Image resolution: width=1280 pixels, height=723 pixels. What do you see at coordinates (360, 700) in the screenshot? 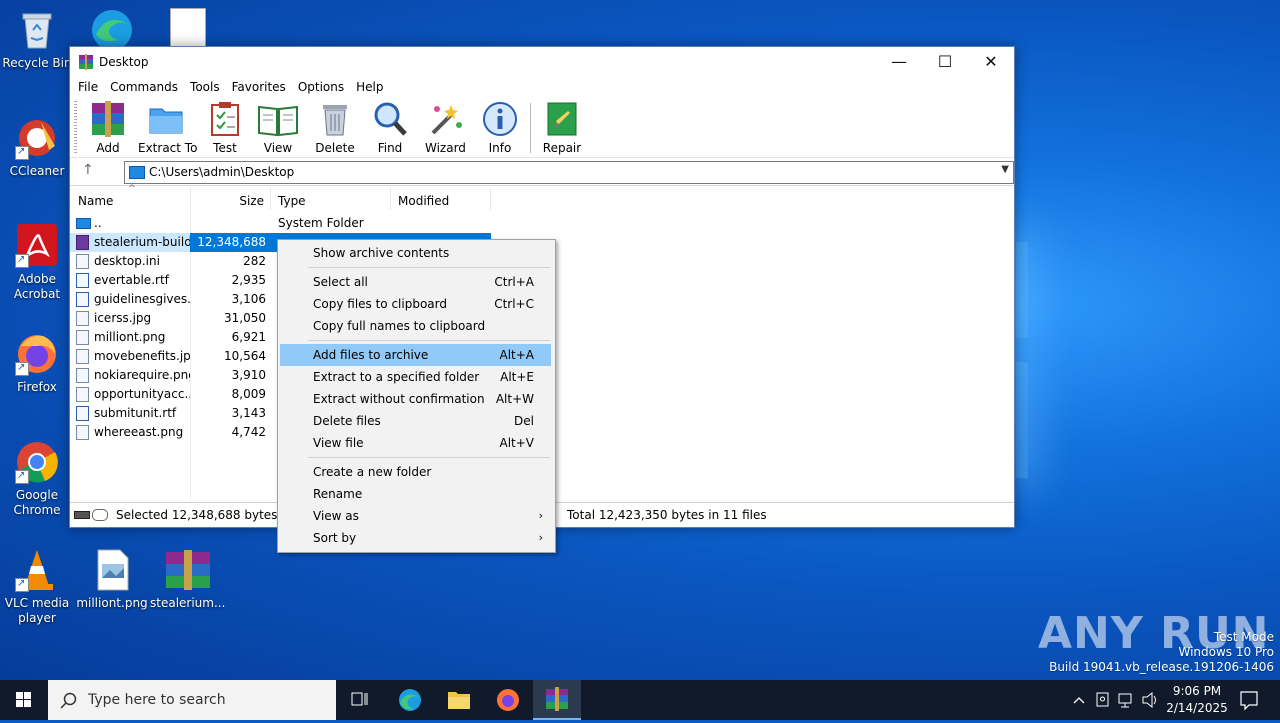
I see `task-view-button` at bounding box center [360, 700].